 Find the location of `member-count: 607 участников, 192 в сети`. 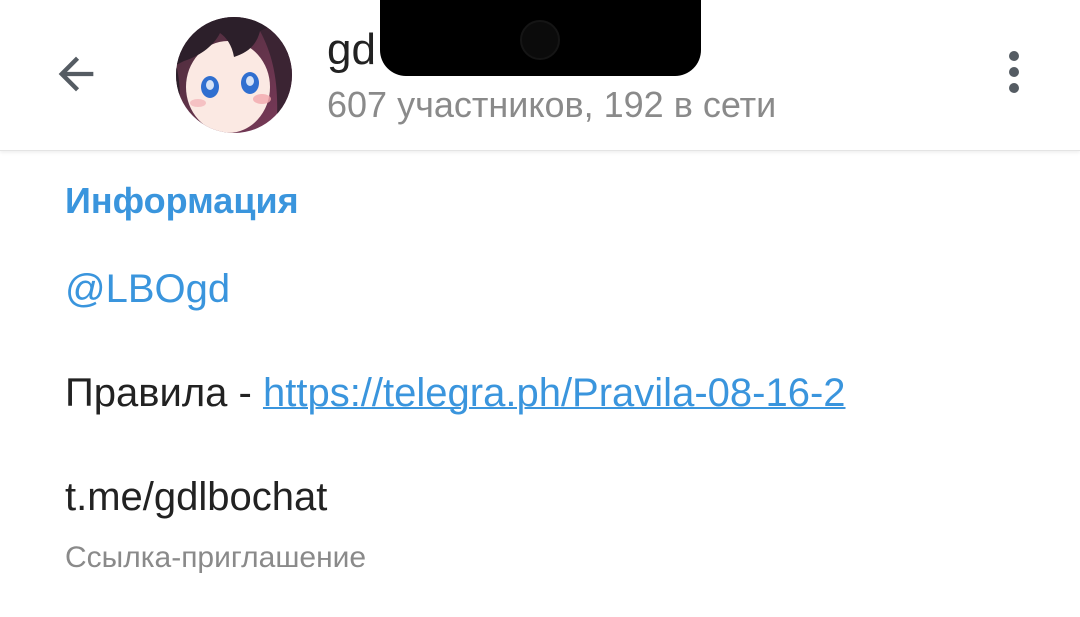

member-count: 607 участников, 192 в сети is located at coordinates (552, 104).